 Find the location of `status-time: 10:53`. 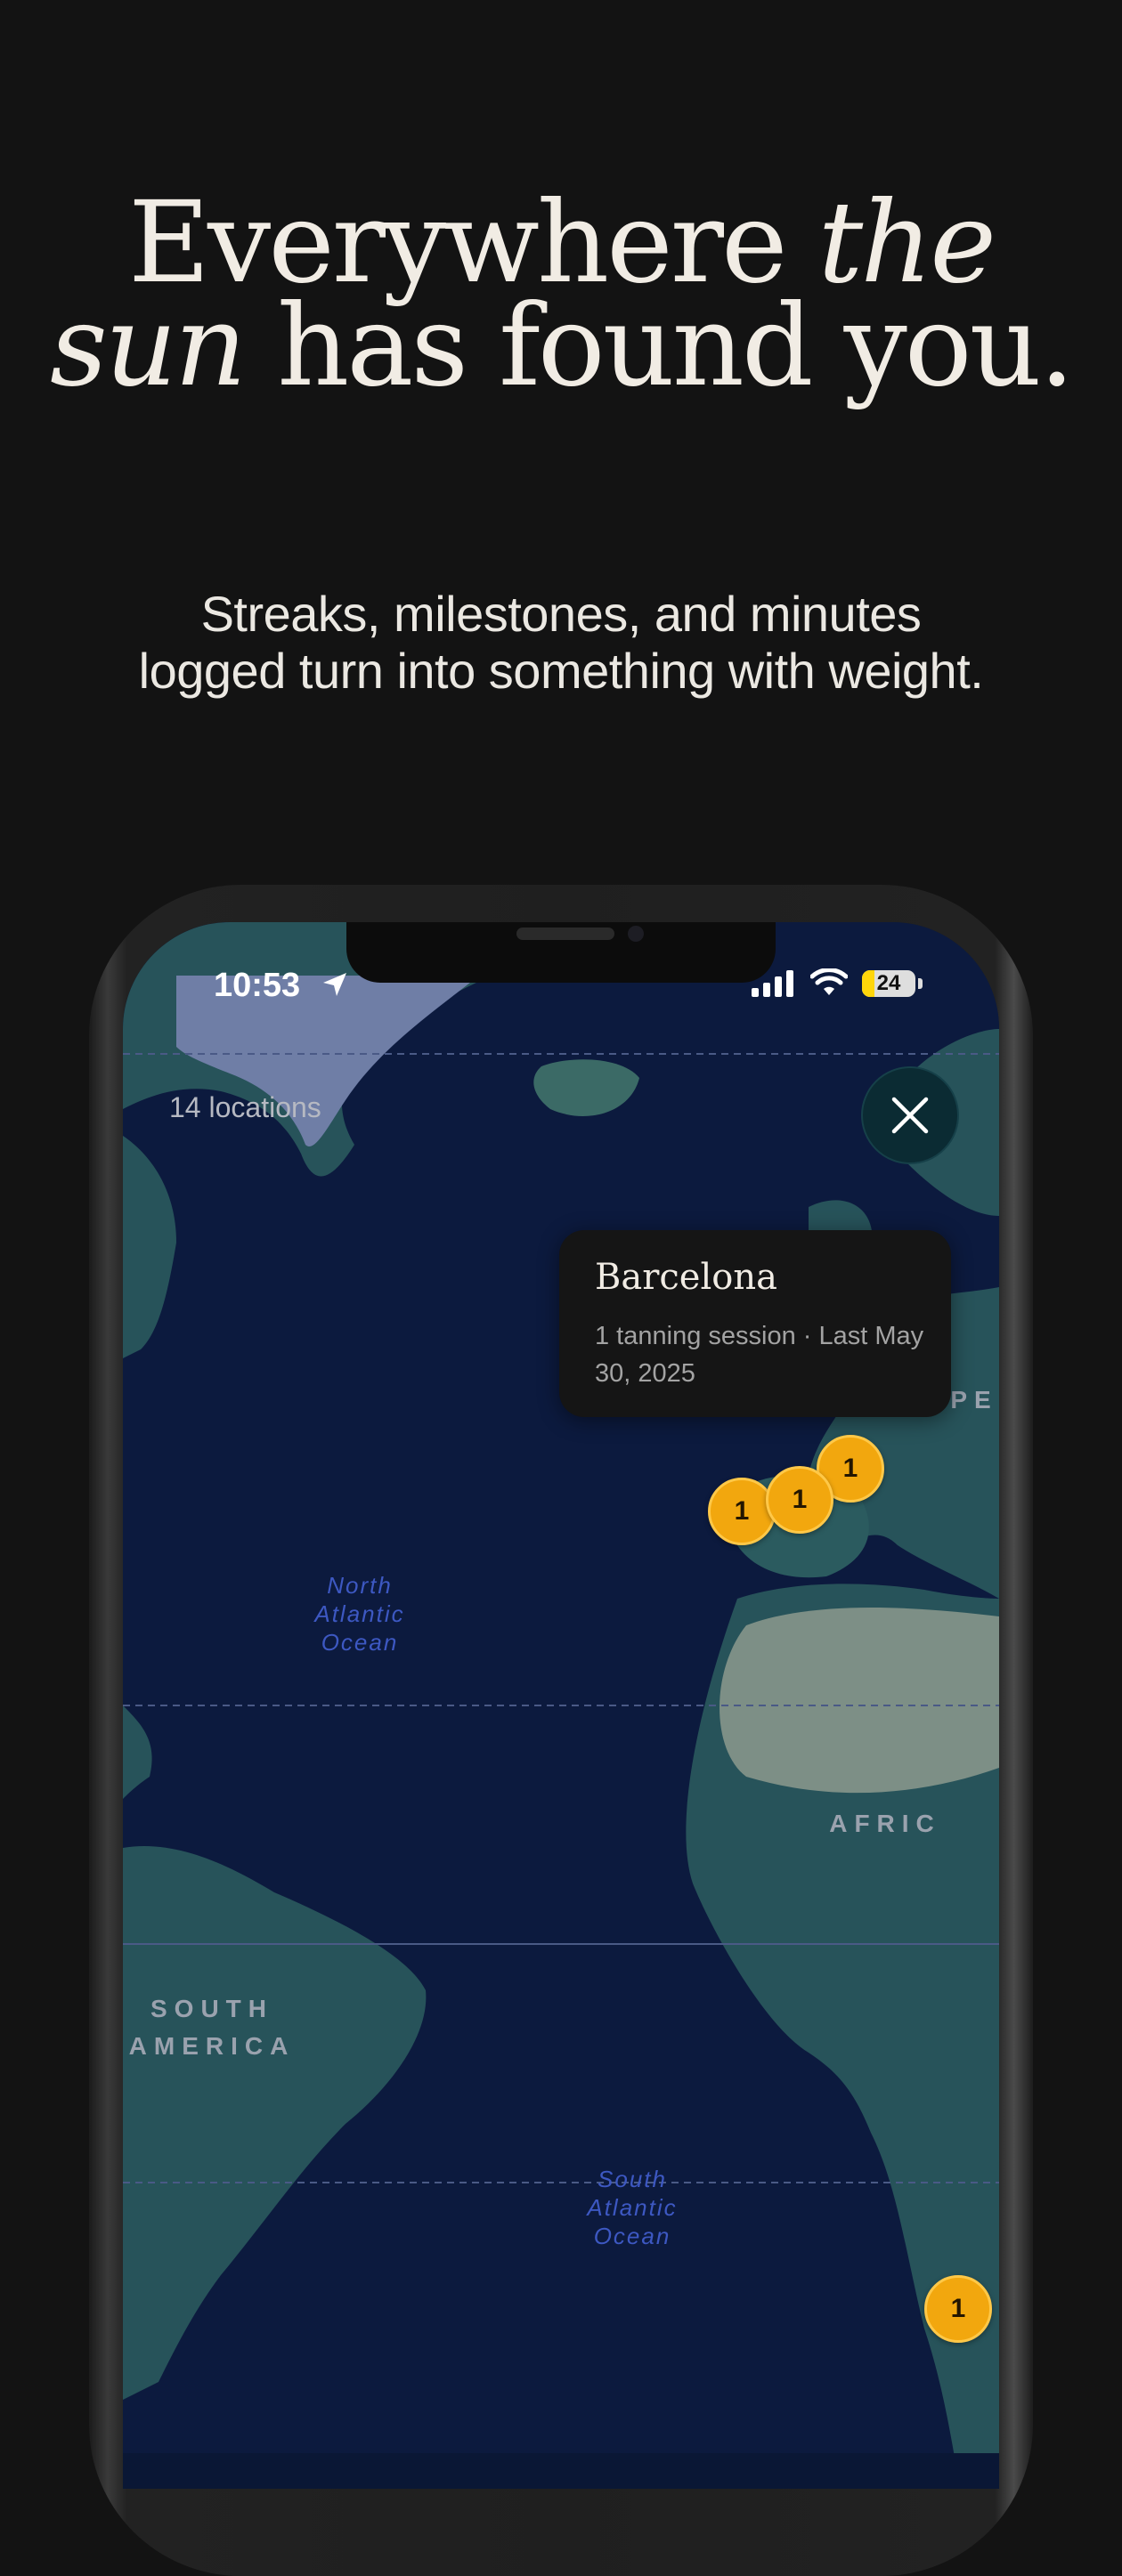

status-time: 10:53 is located at coordinates (257, 986).